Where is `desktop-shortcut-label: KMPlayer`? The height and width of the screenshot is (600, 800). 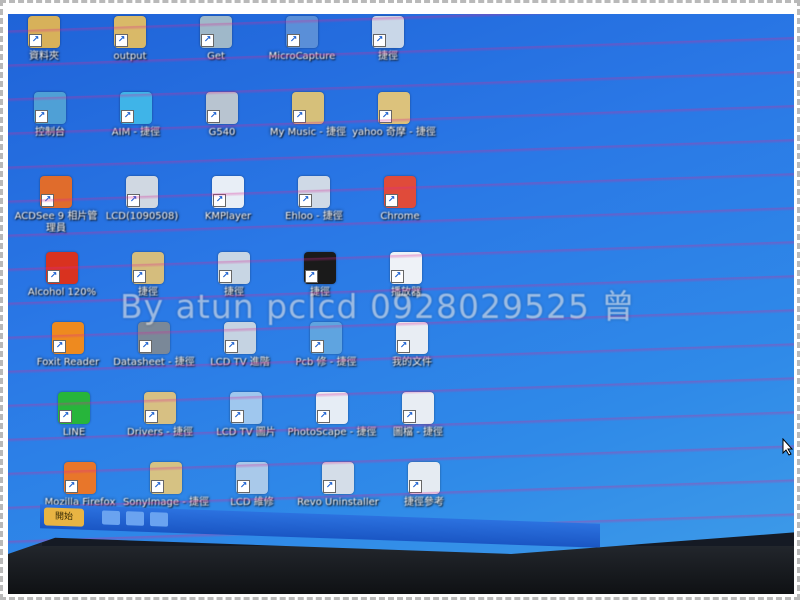 desktop-shortcut-label: KMPlayer is located at coordinates (228, 216).